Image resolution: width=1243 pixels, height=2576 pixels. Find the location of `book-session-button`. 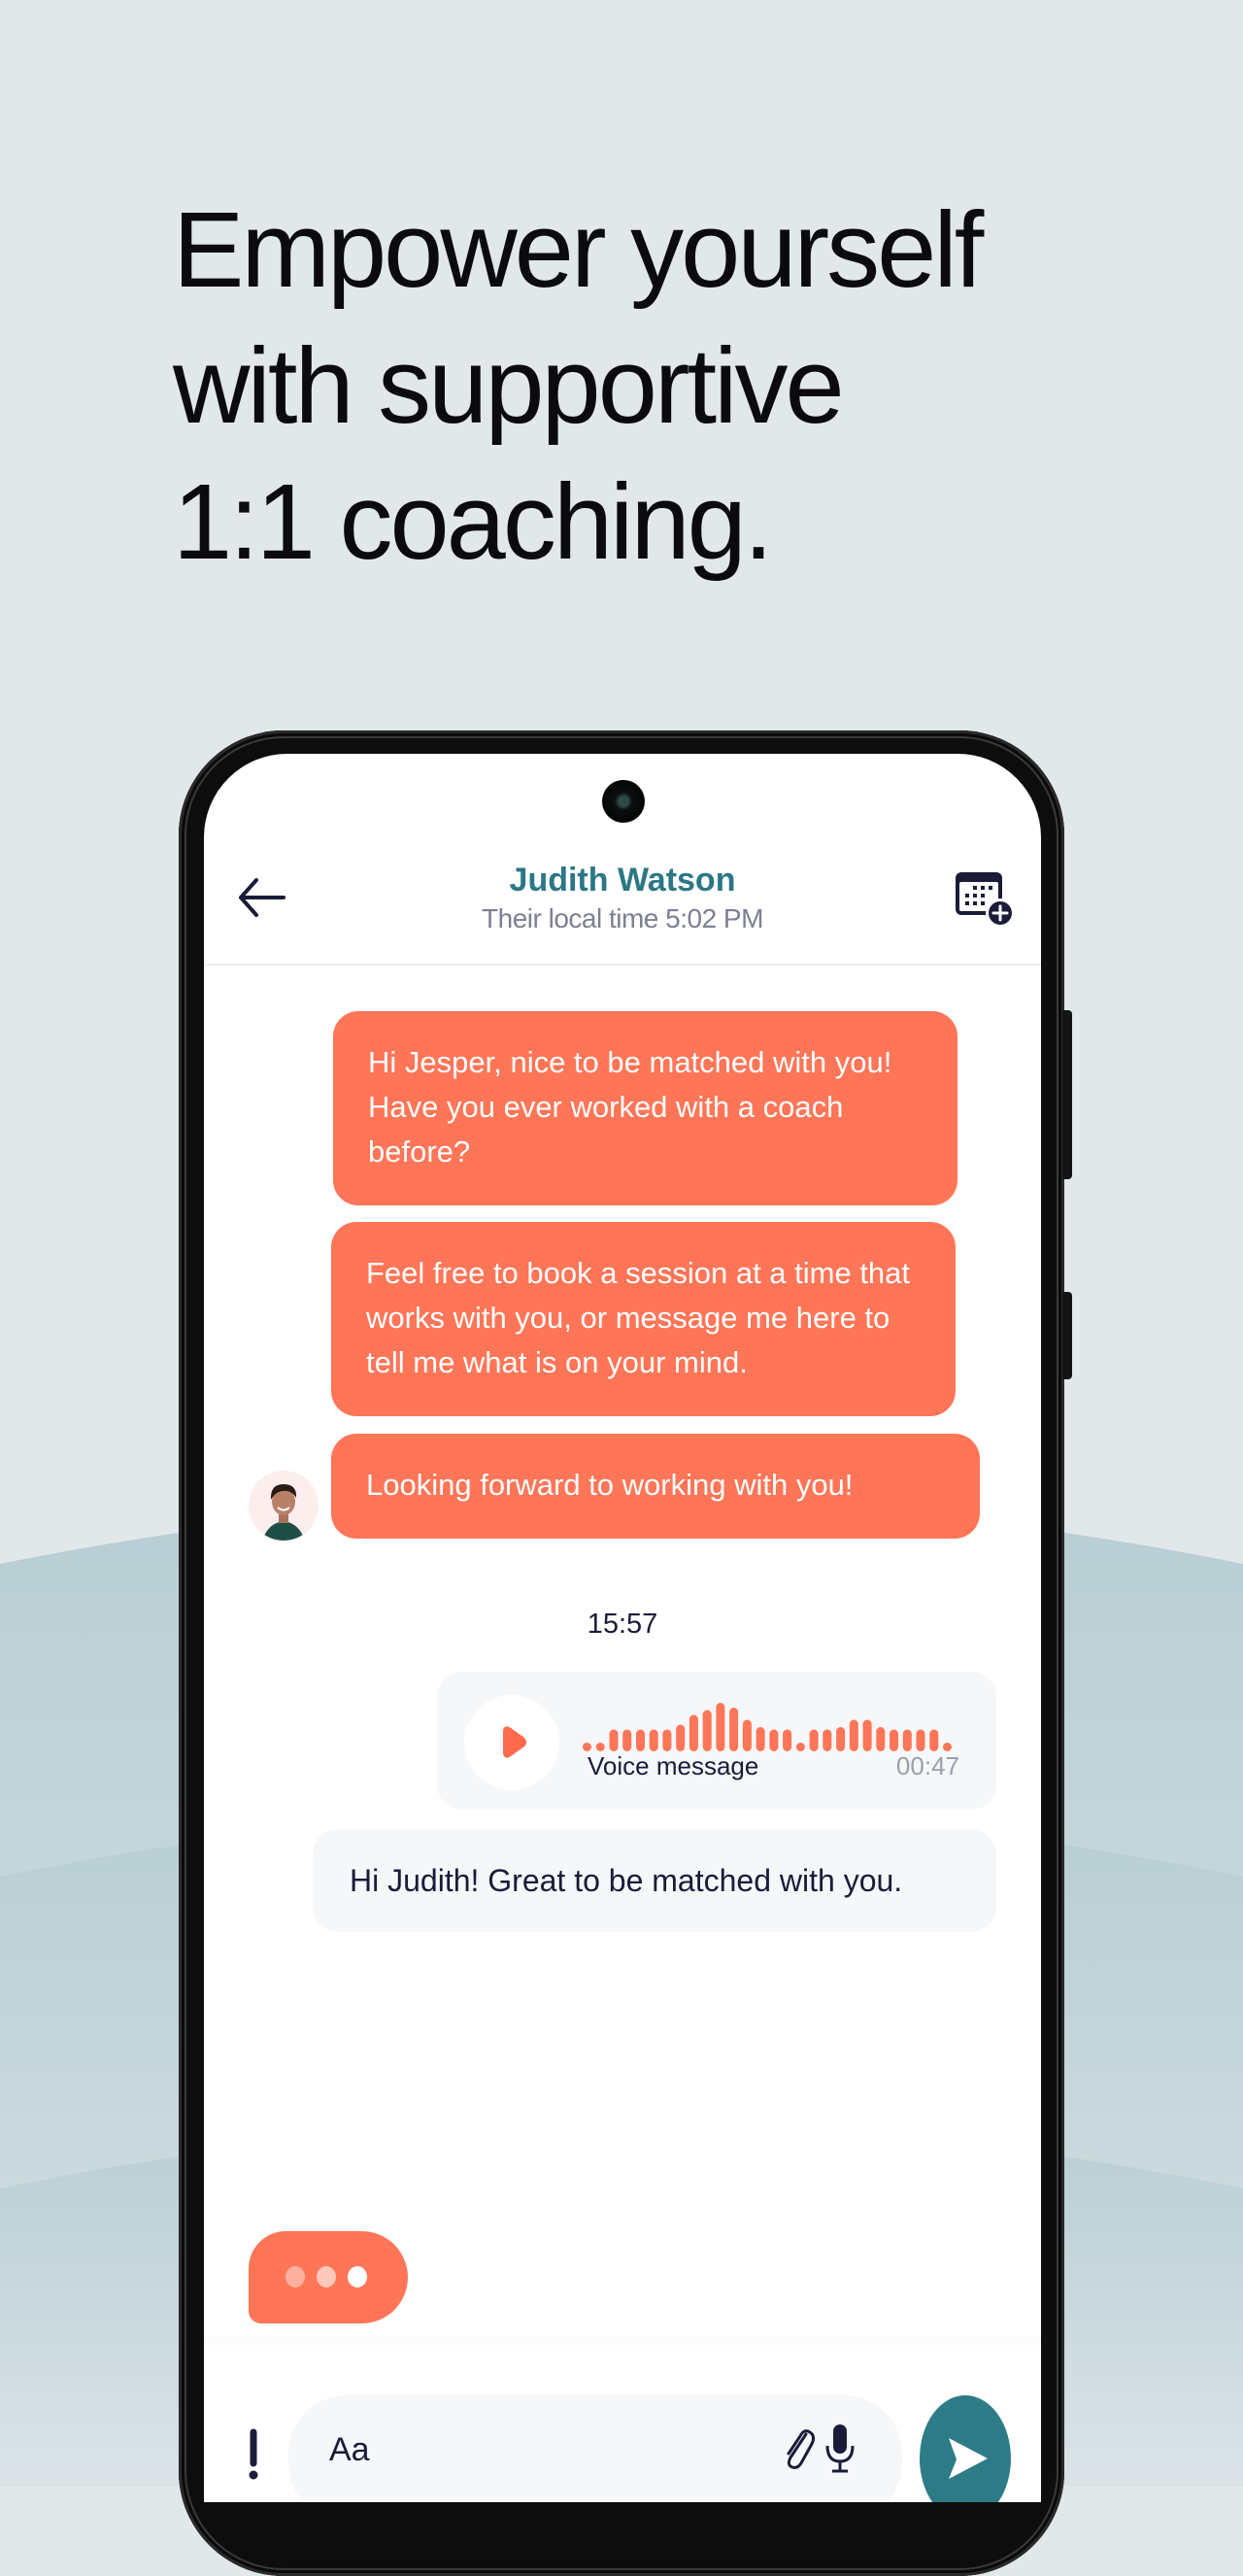

book-session-button is located at coordinates (984, 898).